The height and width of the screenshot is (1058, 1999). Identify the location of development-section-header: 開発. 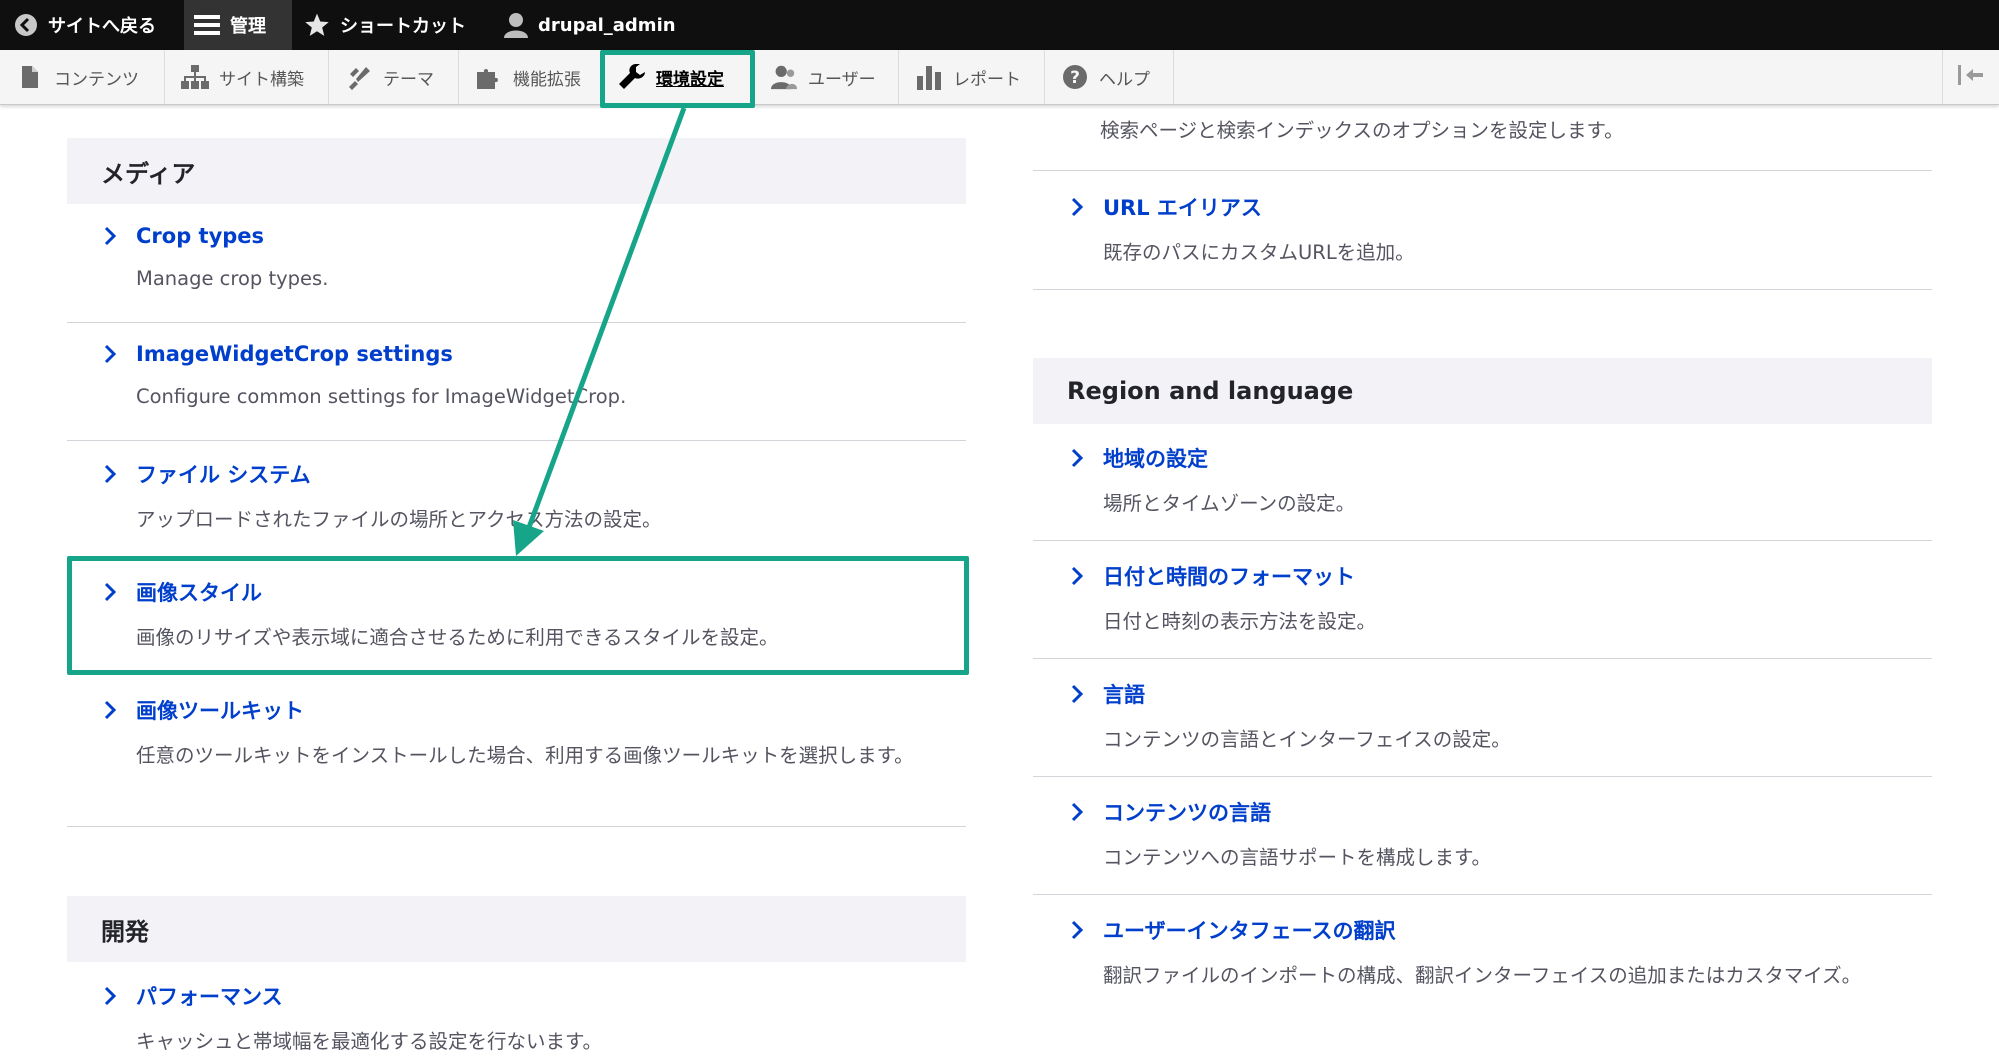
(516, 929).